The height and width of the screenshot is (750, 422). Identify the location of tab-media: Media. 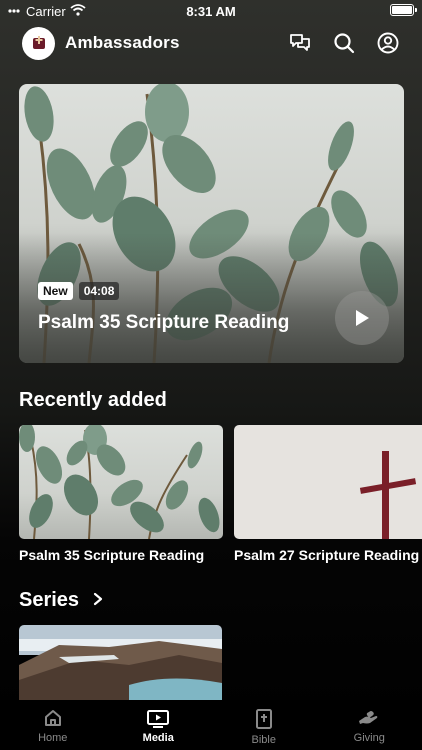
(159, 725).